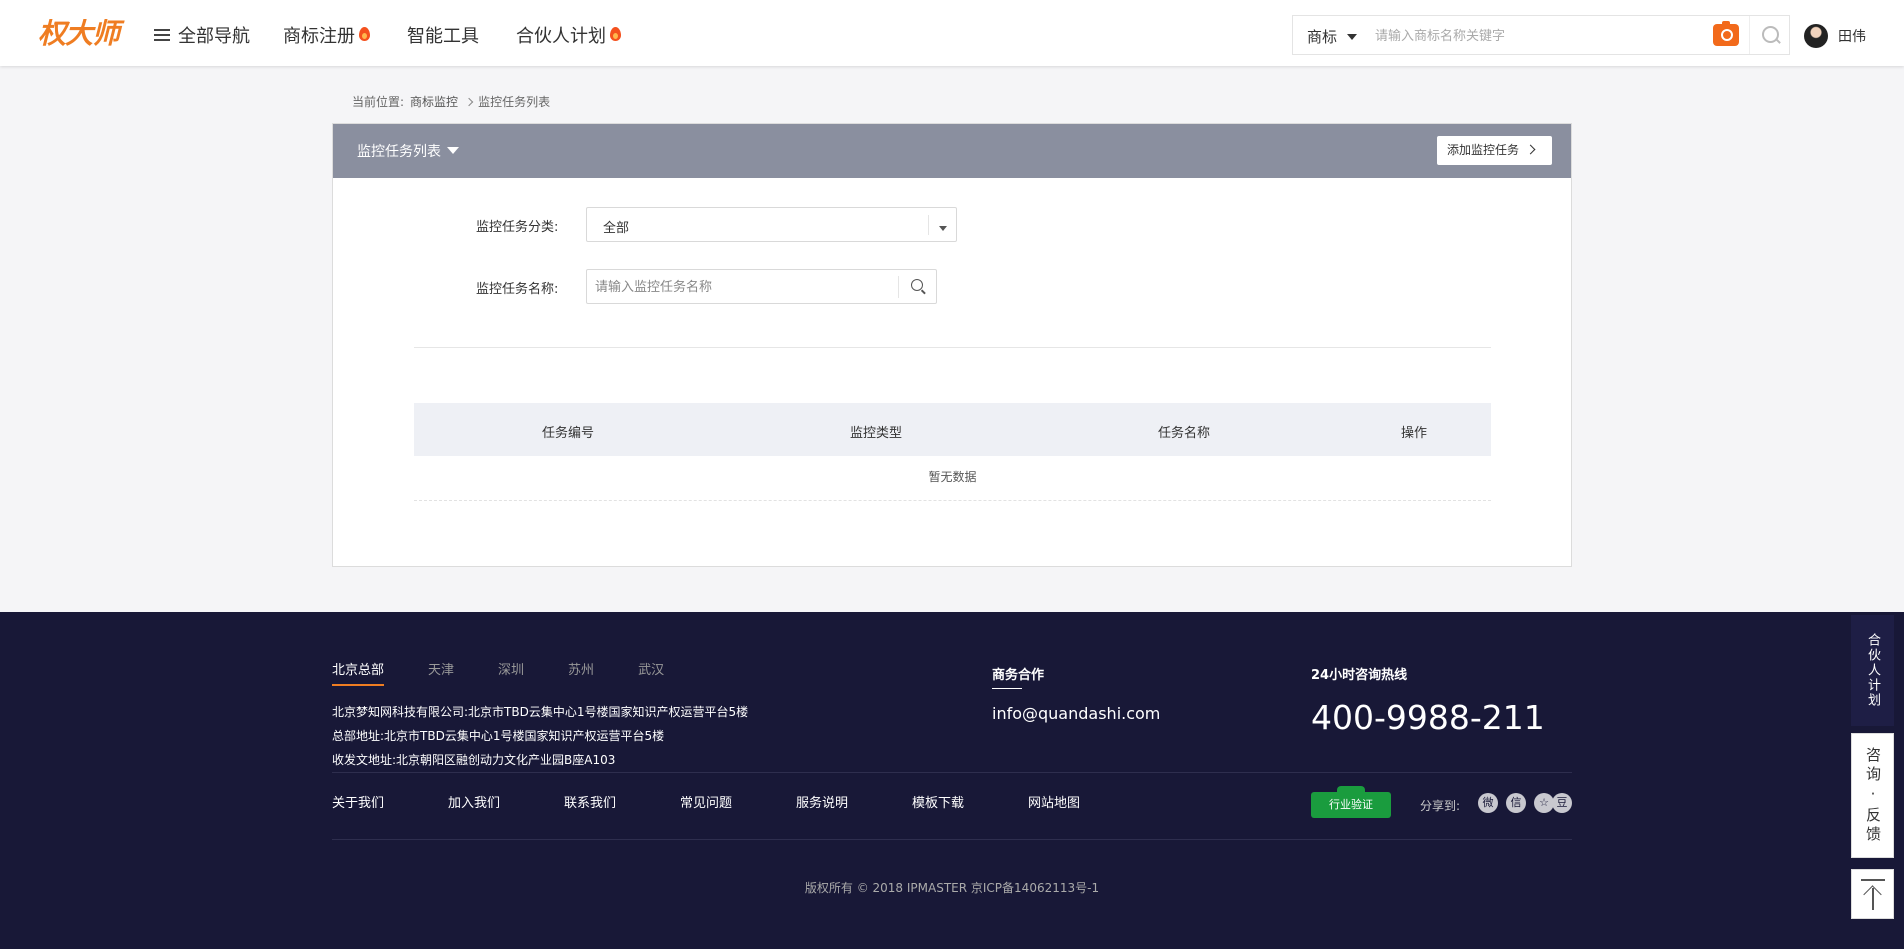 The width and height of the screenshot is (1904, 949). Describe the element at coordinates (581, 671) in the screenshot. I see `tab-suzhou: 苏州` at that location.